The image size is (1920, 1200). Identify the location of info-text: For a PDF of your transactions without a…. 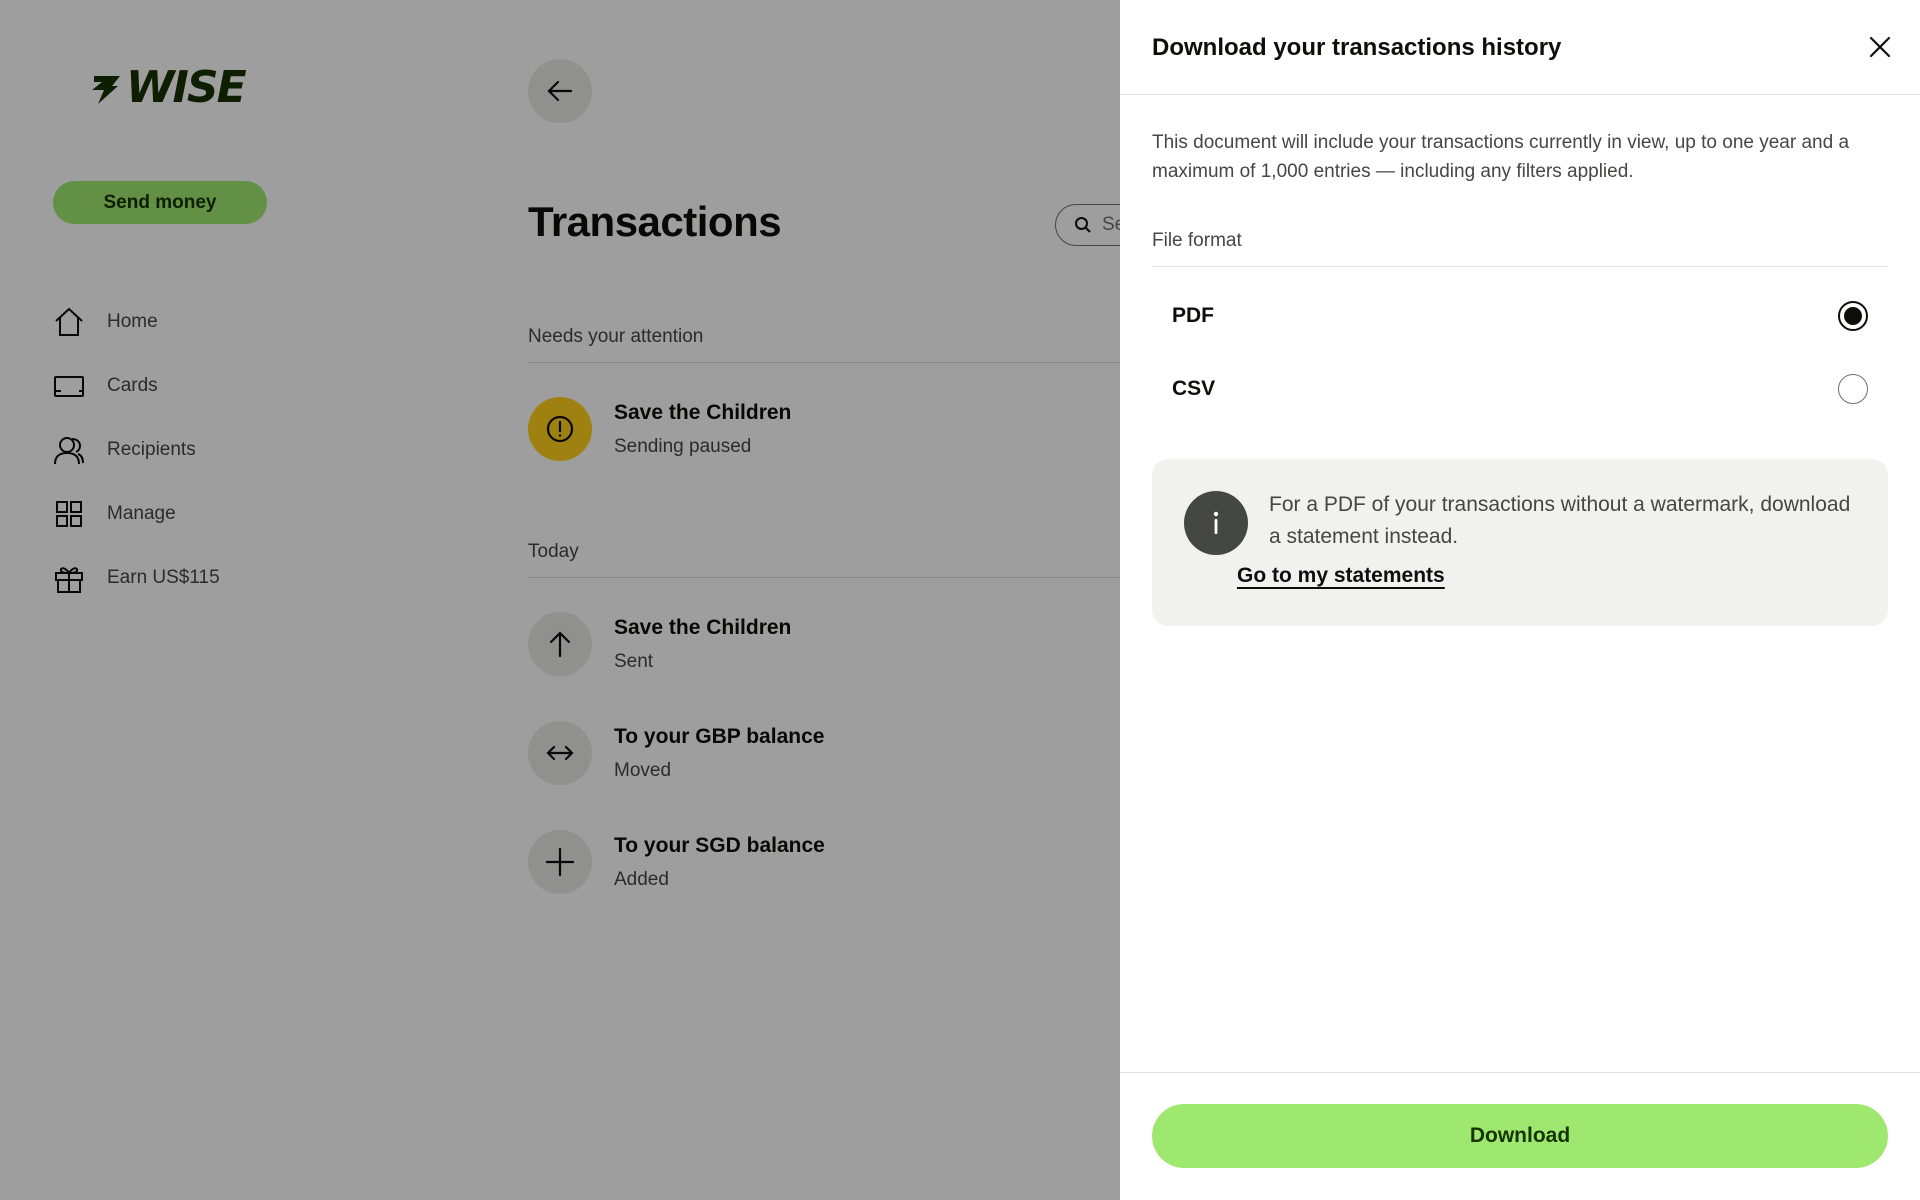
(1560, 520).